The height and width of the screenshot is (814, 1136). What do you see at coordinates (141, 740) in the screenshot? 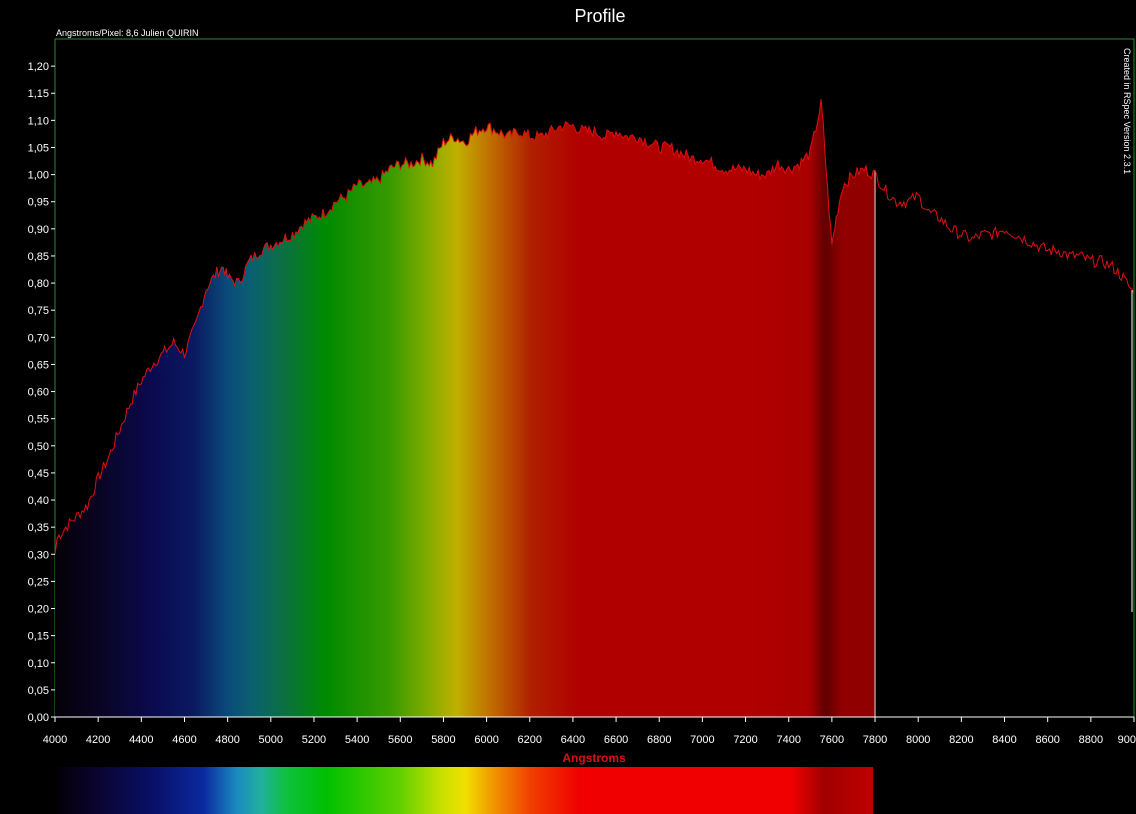
I see `x-tick-label: 4400` at bounding box center [141, 740].